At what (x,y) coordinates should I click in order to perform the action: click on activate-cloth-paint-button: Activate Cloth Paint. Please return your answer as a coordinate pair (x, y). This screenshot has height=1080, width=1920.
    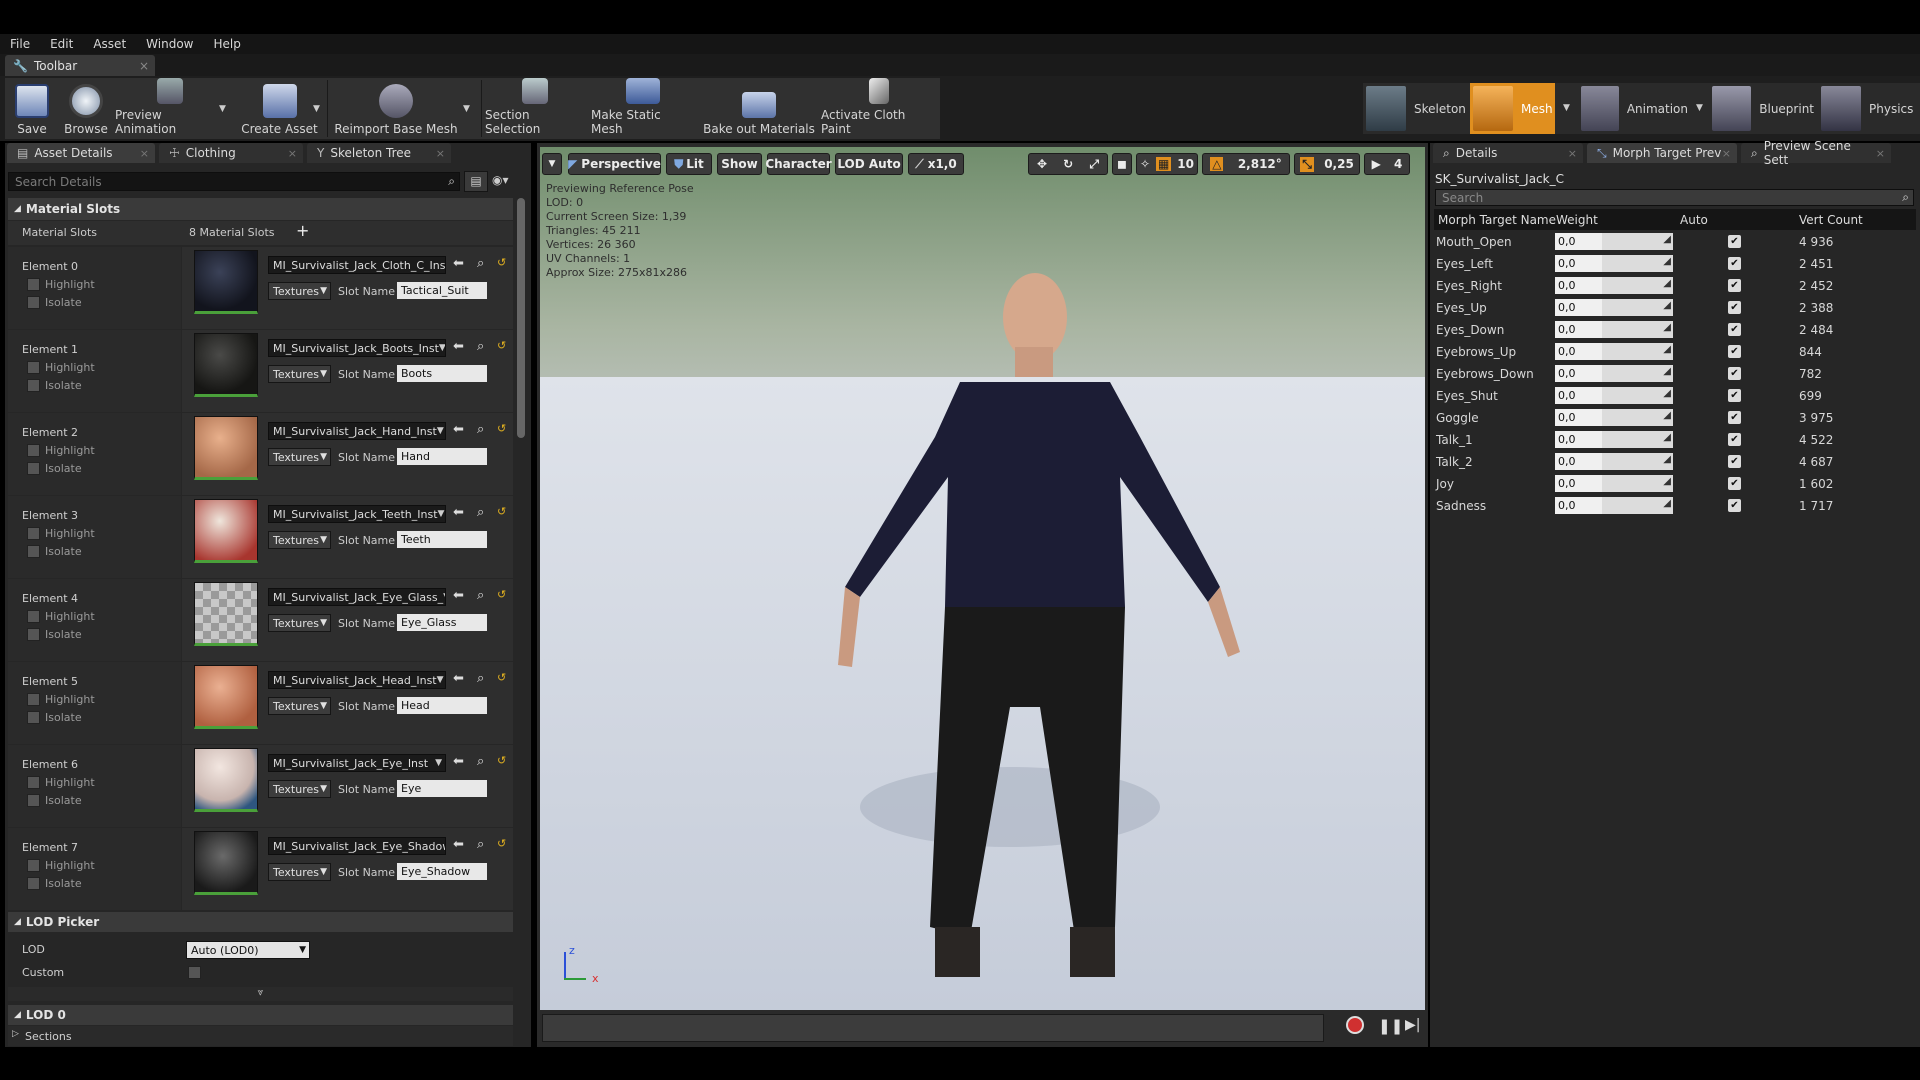
    Looking at the image, I should click on (879, 108).